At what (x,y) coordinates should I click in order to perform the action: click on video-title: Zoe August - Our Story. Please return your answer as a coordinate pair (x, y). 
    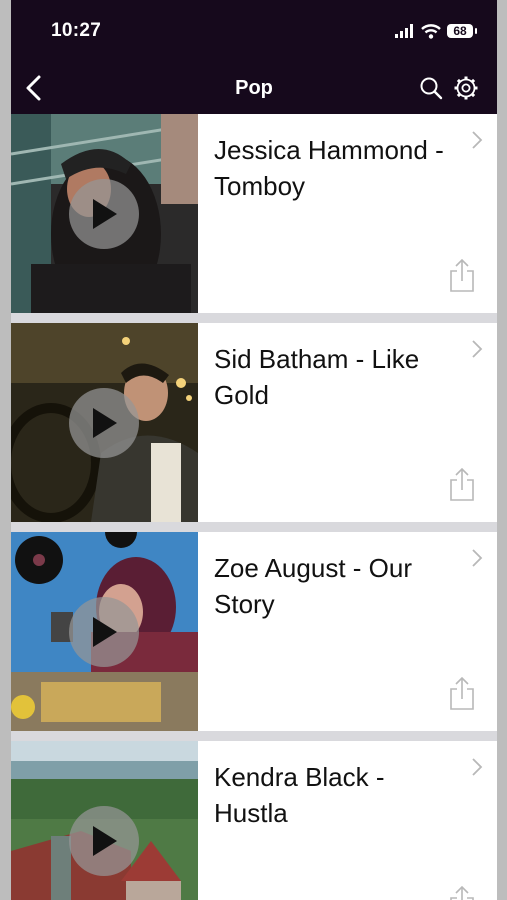
    Looking at the image, I should click on (332, 586).